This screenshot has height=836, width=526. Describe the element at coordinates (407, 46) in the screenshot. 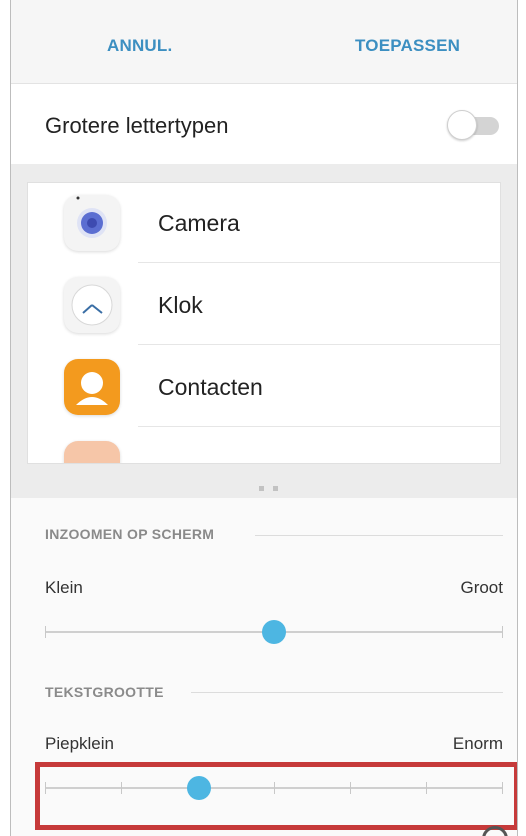

I see `apply-button: TOEPASSEN` at that location.